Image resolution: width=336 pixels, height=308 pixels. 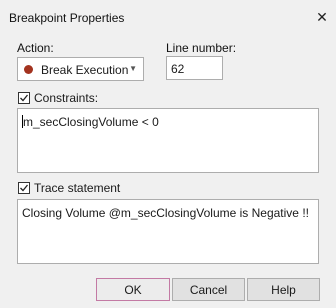 What do you see at coordinates (91, 122) in the screenshot?
I see `constraints-text: m_secClosingVolume < 0` at bounding box center [91, 122].